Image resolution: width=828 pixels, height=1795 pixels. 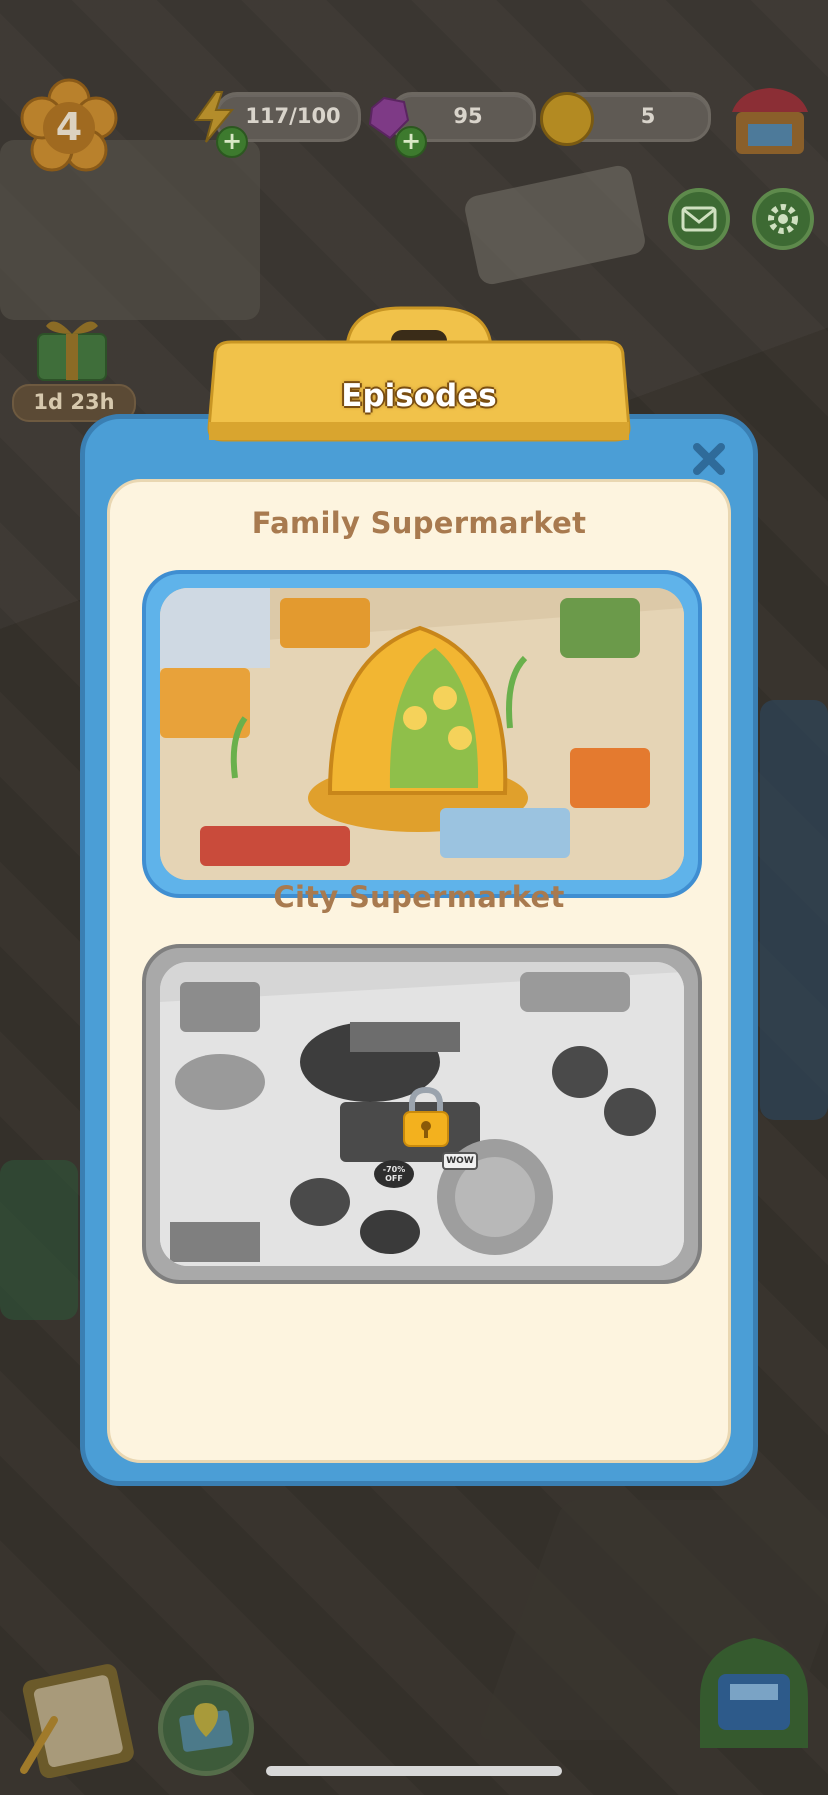 I want to click on home-indicator, so click(x=414, y=1771).